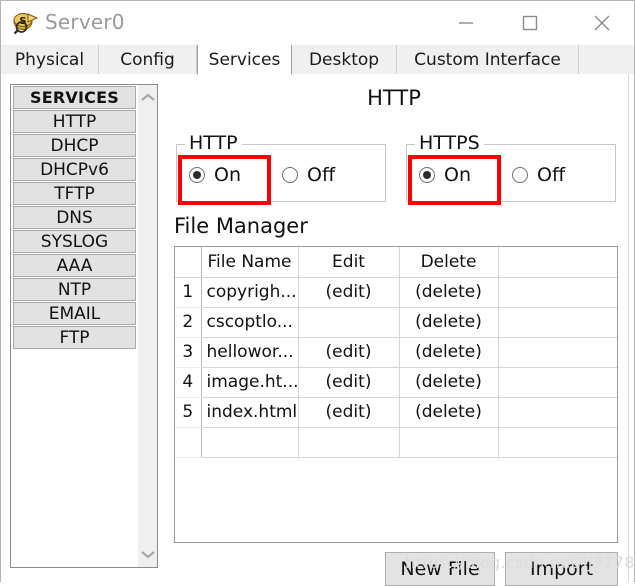 This screenshot has height=586, width=635. I want to click on row-index: 1, so click(188, 292).